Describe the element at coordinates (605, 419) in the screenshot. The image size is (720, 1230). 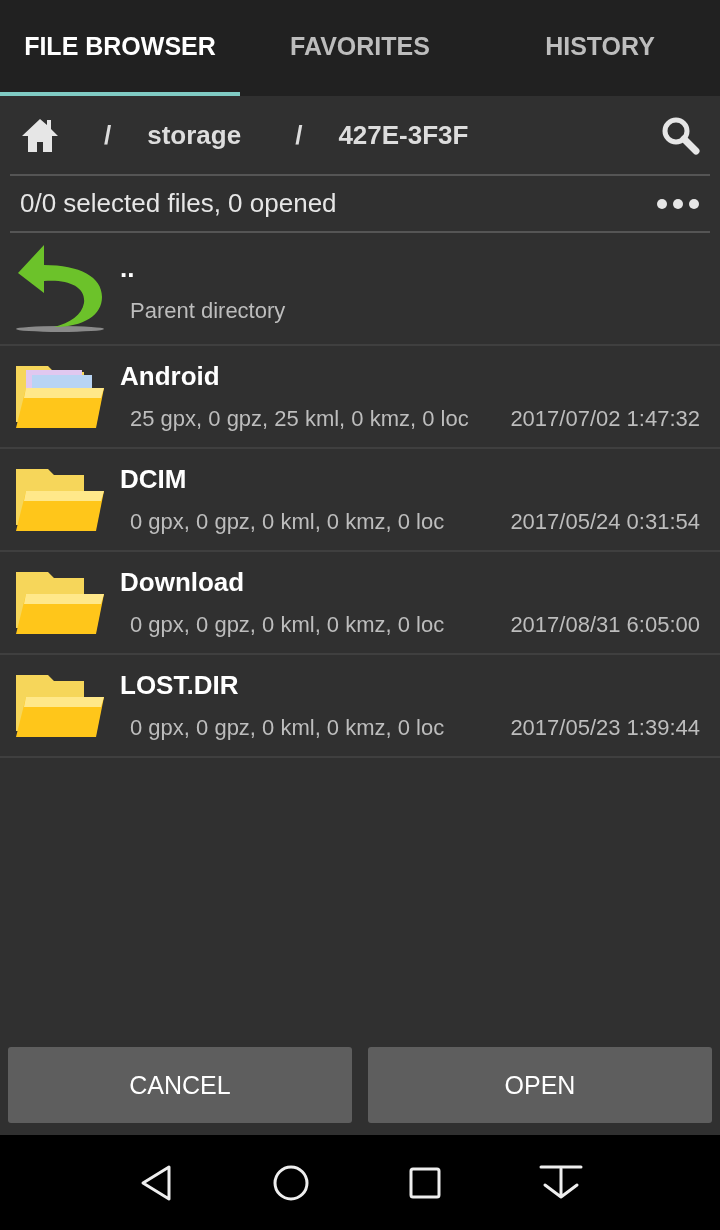
I see `entry-date: 2017/07/02 1:47:32` at that location.